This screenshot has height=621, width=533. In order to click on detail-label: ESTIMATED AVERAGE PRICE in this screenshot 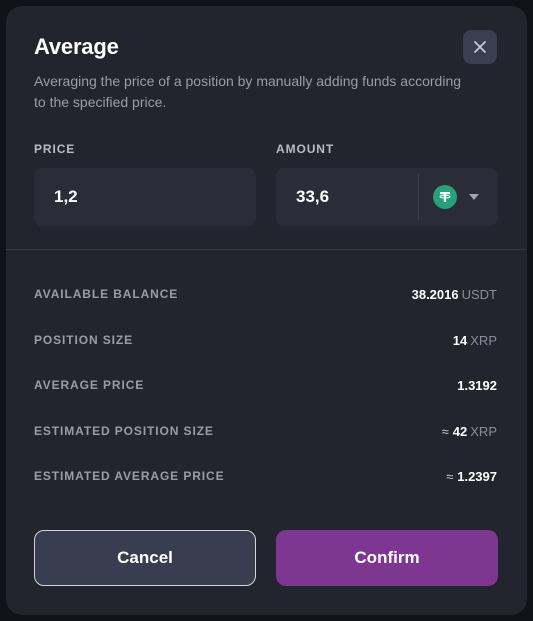, I will do `click(129, 476)`.